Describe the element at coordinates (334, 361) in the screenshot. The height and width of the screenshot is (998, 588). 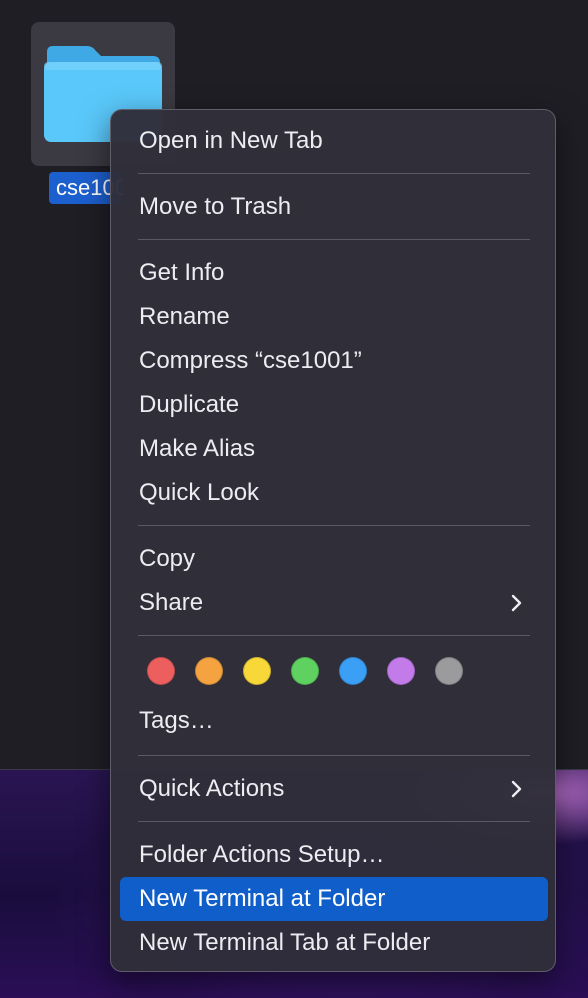
I see `menu-item-compress: Compress “cse1001”` at that location.